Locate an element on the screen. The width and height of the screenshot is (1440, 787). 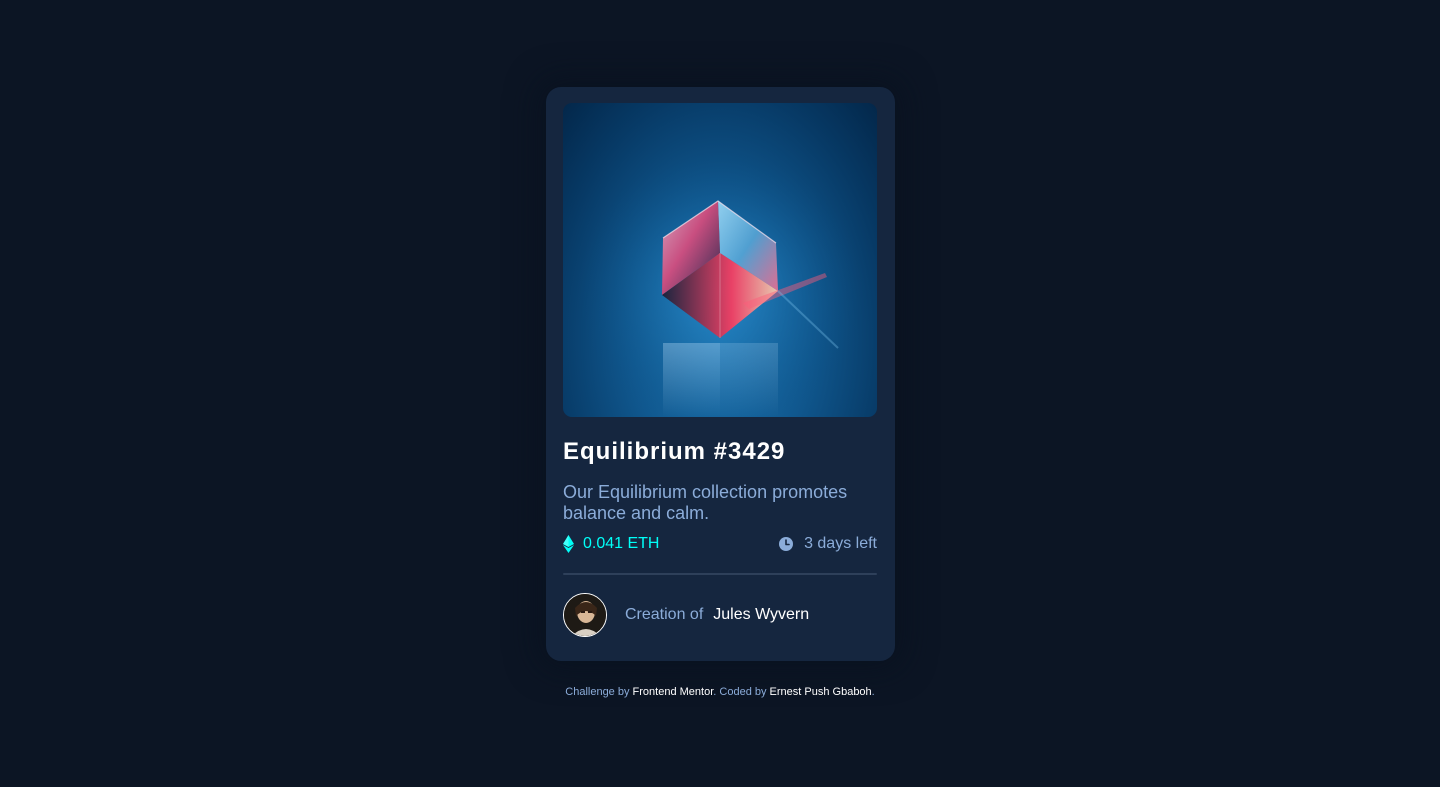
price-value: 0.041 ETH is located at coordinates (621, 543).